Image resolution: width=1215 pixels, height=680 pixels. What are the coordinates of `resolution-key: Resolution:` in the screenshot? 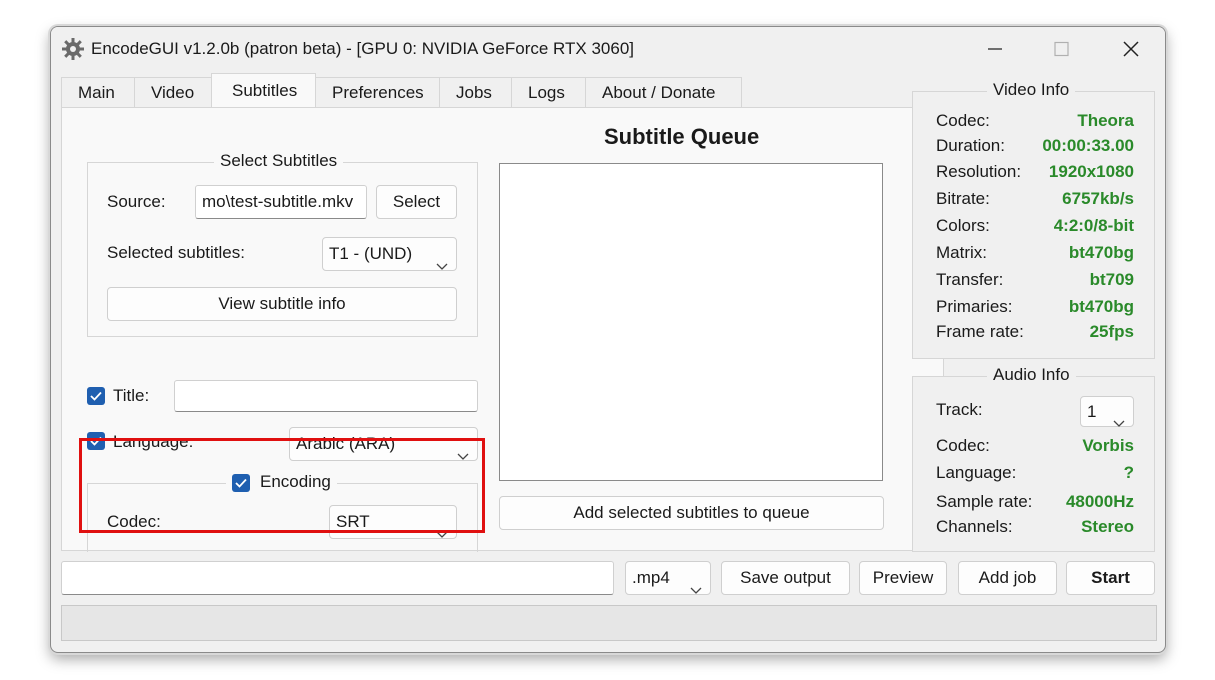 It's located at (979, 171).